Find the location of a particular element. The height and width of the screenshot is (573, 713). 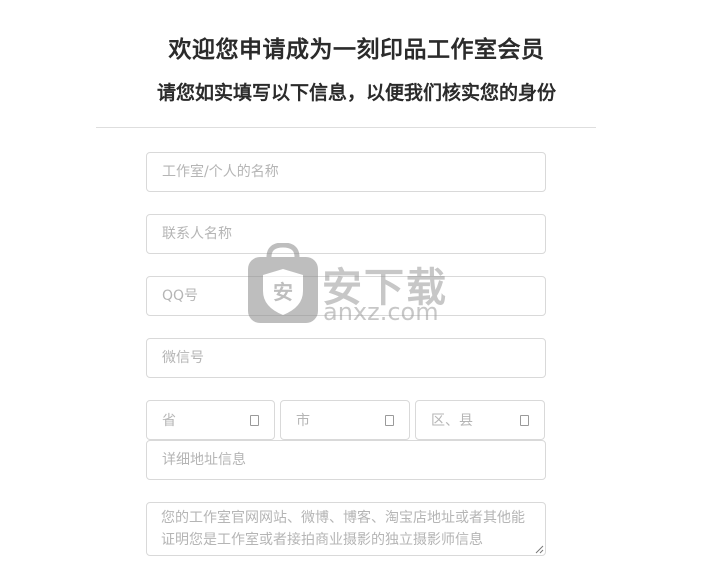

page-title: 欢迎您申请成为一刻印品工作室会员 is located at coordinates (356, 49).